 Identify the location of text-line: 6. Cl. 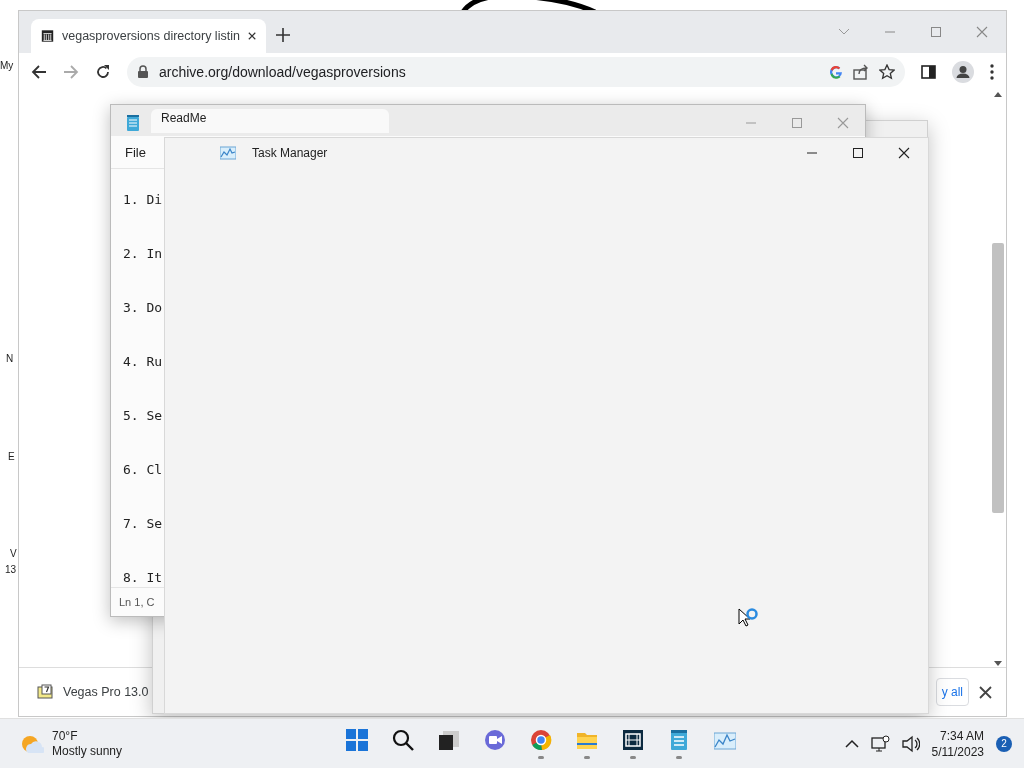
(143, 470).